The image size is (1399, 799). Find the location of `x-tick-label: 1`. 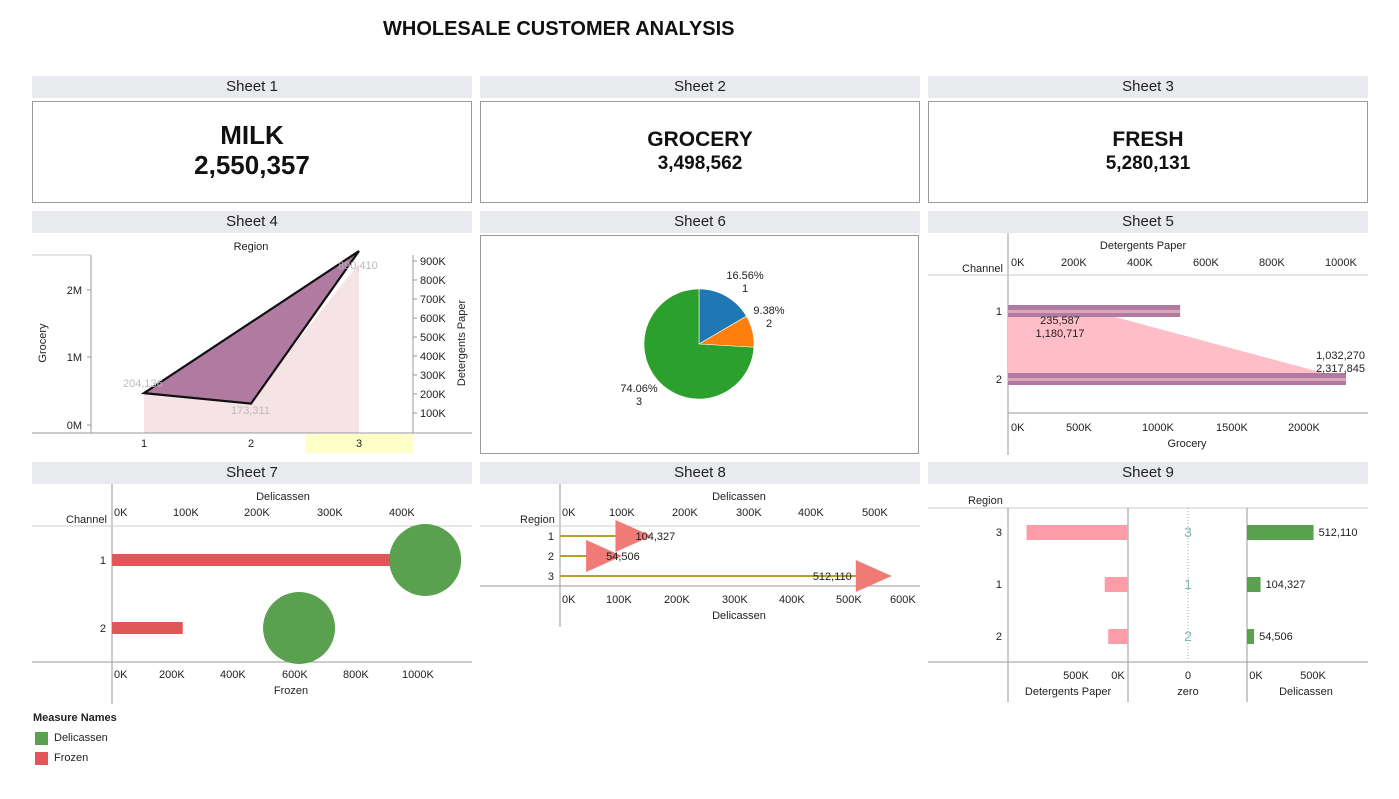

x-tick-label: 1 is located at coordinates (144, 444).